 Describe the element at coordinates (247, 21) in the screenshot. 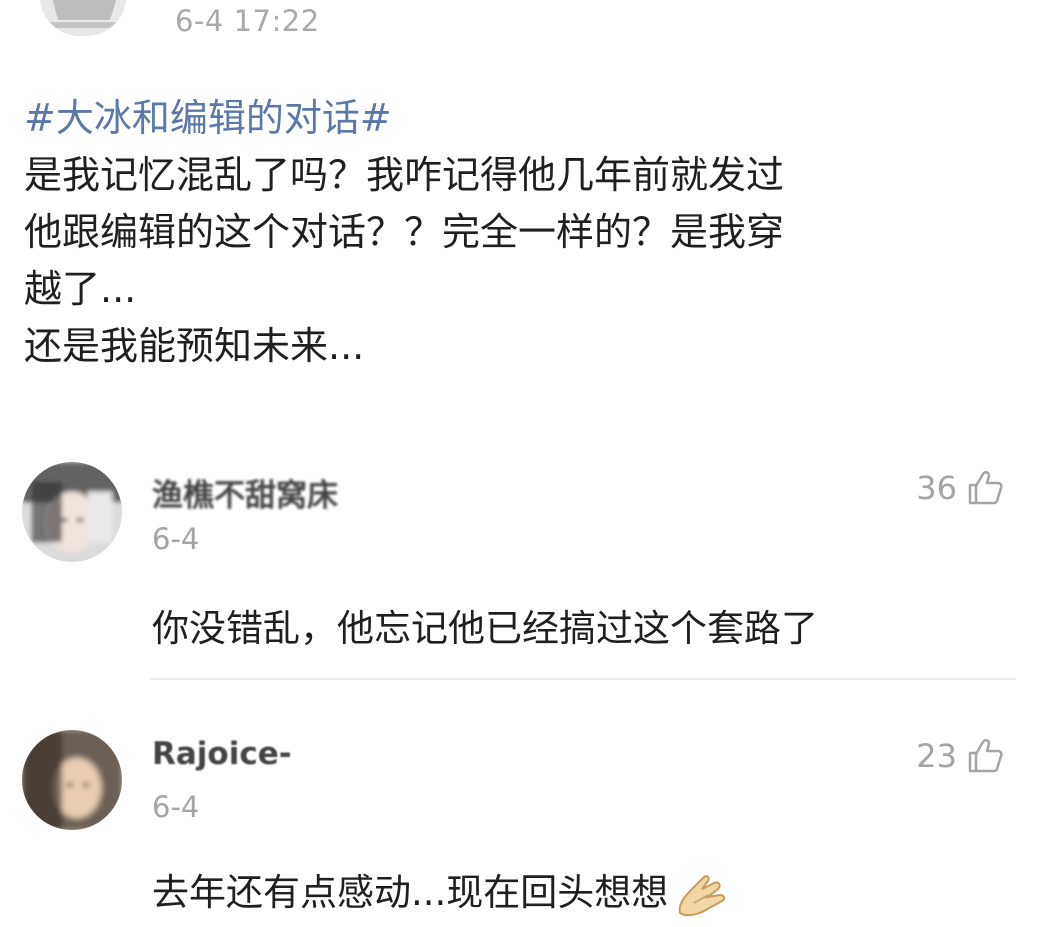

I see `post-timestamp: 6-4 17:22` at that location.